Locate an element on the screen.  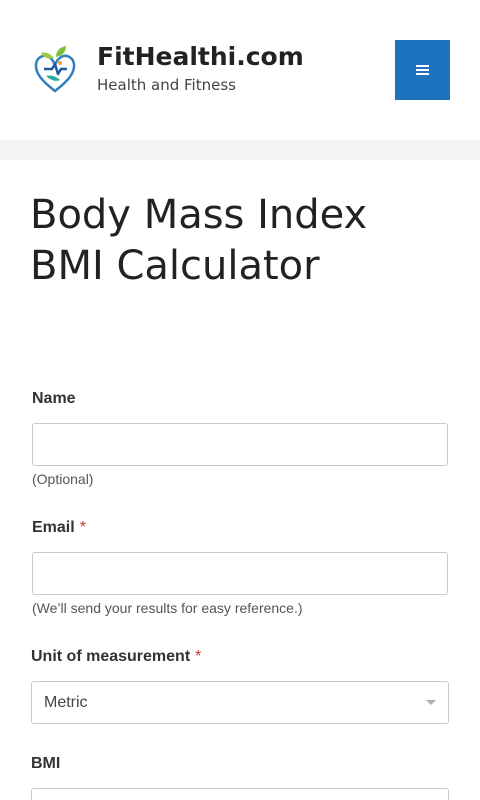
page-title: Body Mass Index BMI Calculator is located at coordinates (240, 241).